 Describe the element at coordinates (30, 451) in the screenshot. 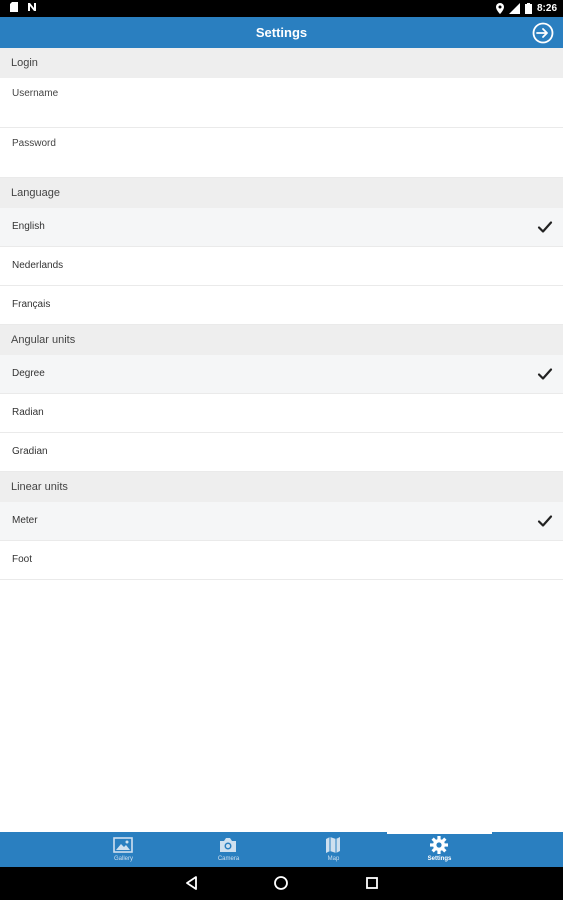

I see `option-label: Gradian` at that location.